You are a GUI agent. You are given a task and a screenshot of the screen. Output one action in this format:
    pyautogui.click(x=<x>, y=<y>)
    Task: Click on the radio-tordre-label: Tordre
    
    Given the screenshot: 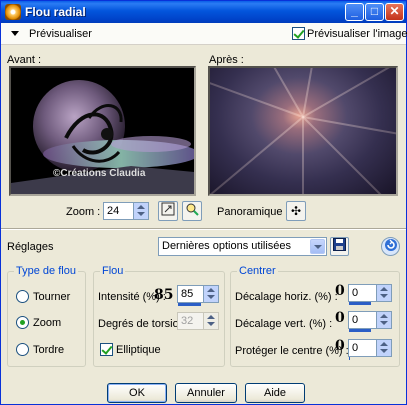 What is the action you would take?
    pyautogui.click(x=49, y=350)
    